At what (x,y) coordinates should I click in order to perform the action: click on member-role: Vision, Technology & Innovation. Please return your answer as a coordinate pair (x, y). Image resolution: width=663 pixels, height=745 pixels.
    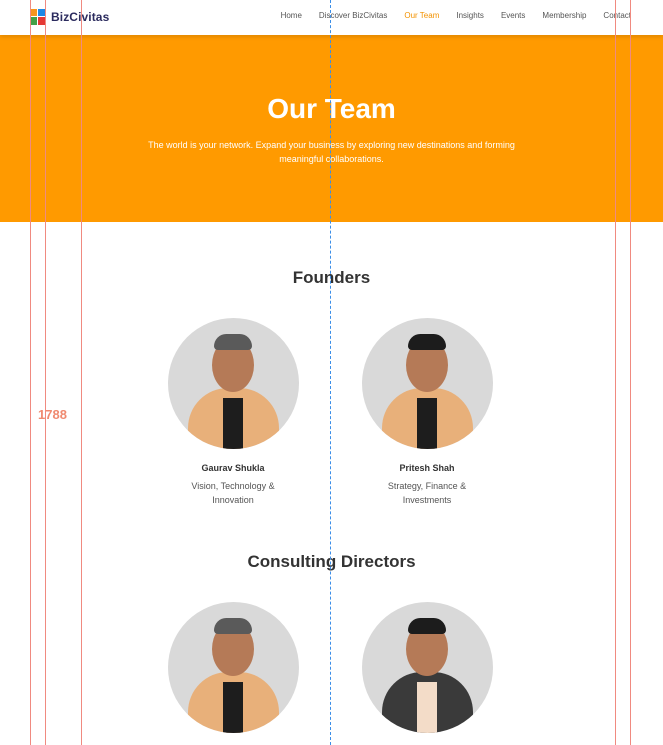
    Looking at the image, I should click on (233, 493).